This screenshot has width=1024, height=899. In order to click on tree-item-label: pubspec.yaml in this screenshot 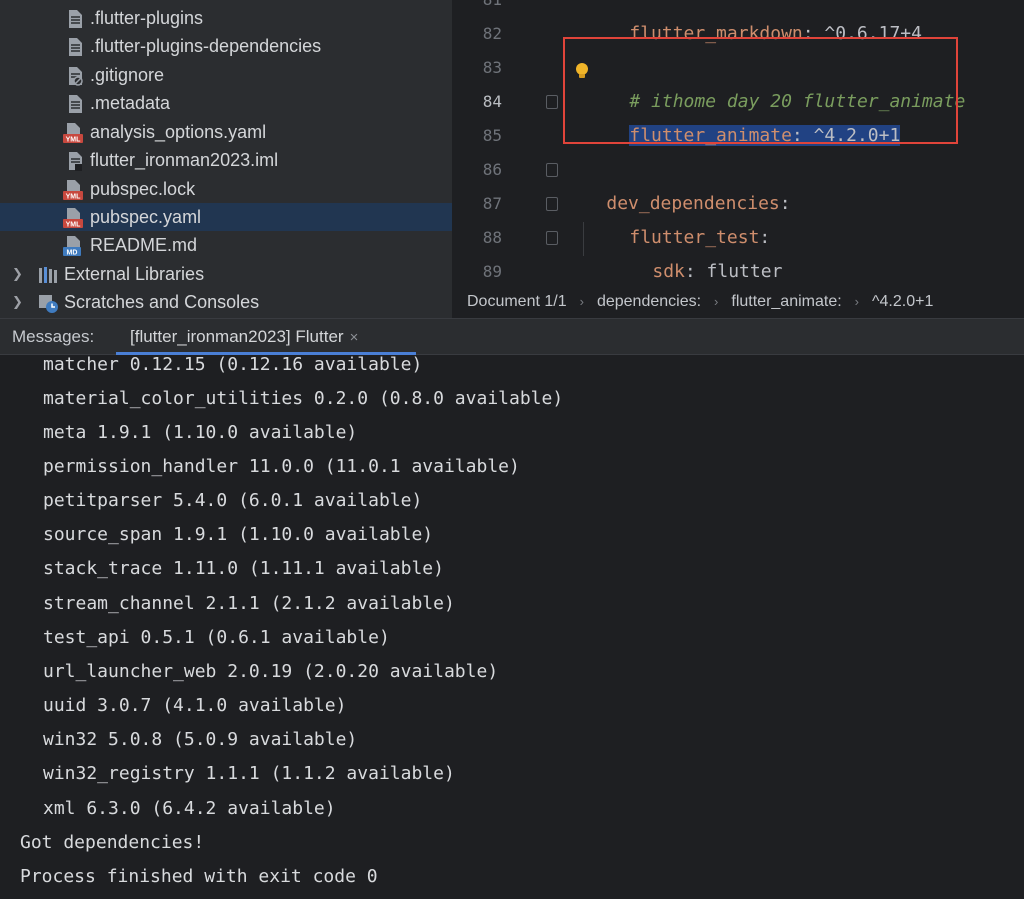, I will do `click(146, 217)`.